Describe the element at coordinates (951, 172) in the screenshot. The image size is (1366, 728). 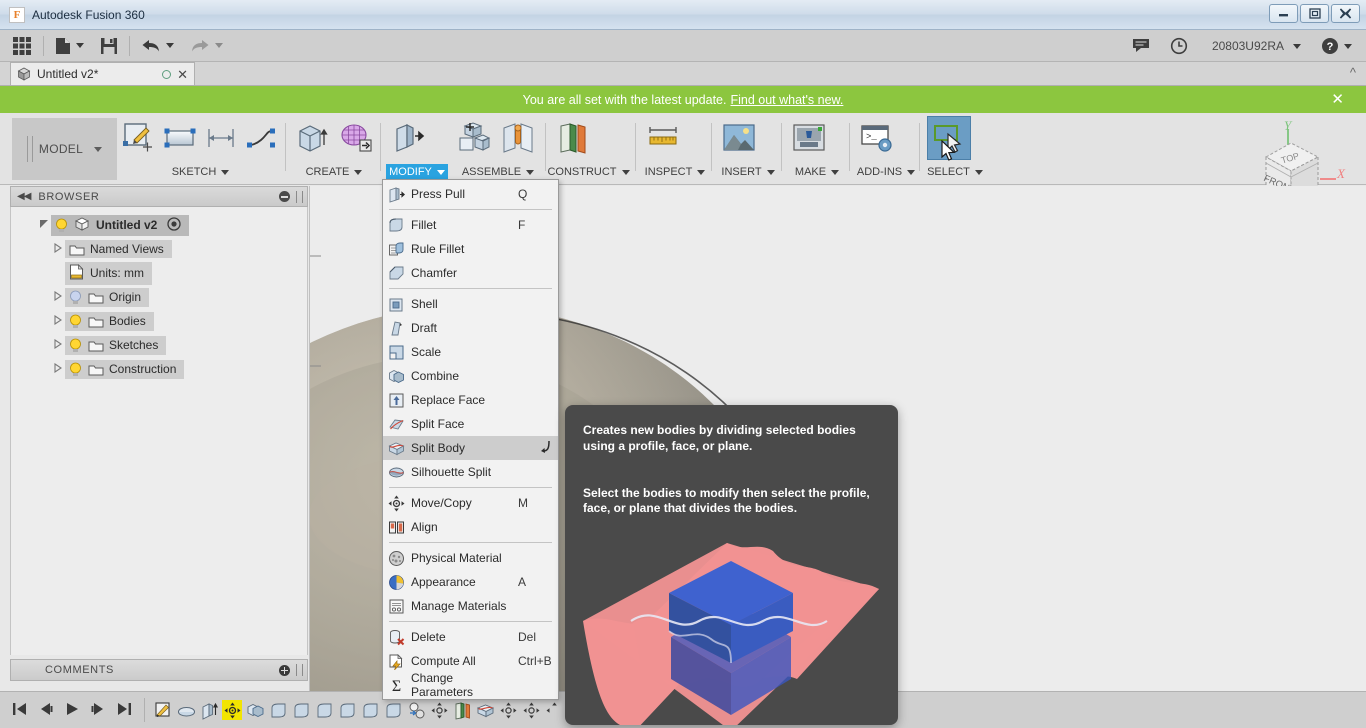
I see `ribbon-group-label-select: SELECT` at that location.